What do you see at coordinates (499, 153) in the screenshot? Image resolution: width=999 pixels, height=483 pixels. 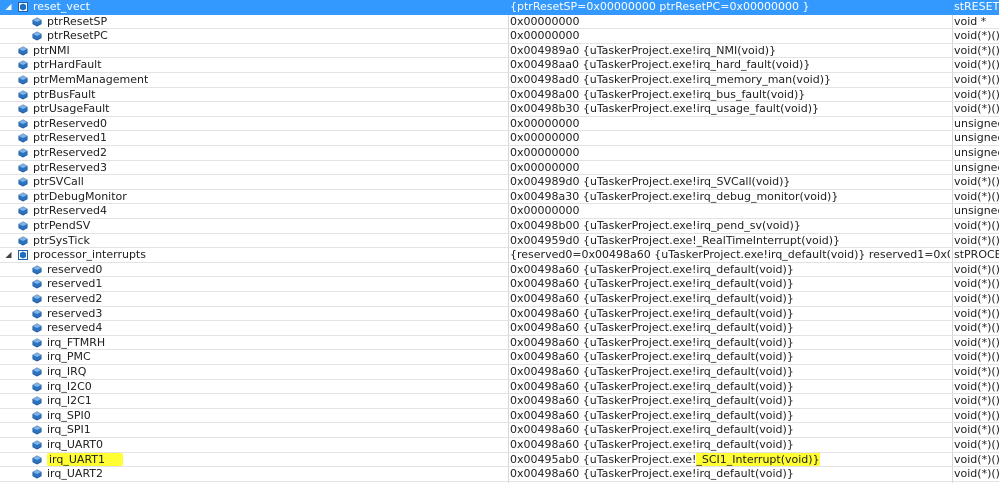 I see `watch-row: ptrReserved2 0x00000000 unsigned` at bounding box center [499, 153].